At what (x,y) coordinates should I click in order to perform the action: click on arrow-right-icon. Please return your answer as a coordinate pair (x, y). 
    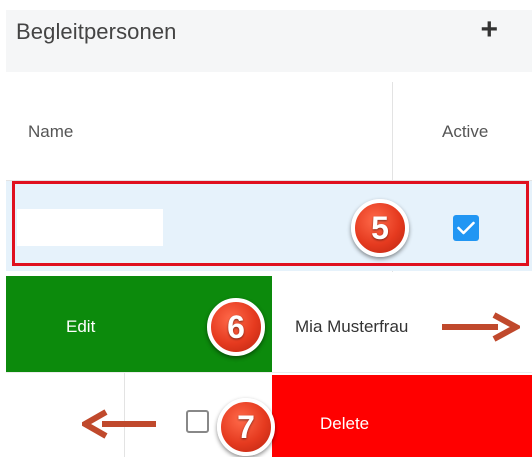
    Looking at the image, I should click on (481, 327).